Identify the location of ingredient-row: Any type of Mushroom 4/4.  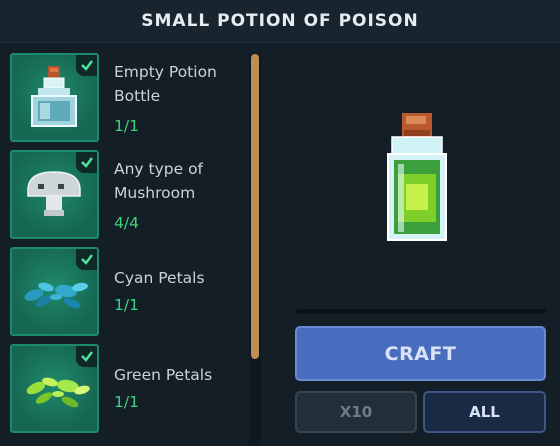
(128, 189).